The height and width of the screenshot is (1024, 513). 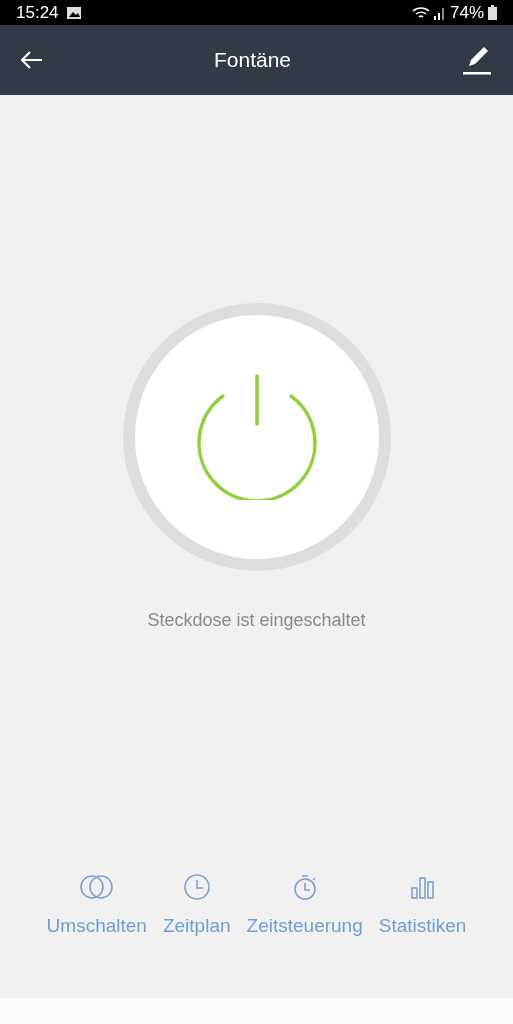 I want to click on action-button: Statistiken, so click(x=422, y=906).